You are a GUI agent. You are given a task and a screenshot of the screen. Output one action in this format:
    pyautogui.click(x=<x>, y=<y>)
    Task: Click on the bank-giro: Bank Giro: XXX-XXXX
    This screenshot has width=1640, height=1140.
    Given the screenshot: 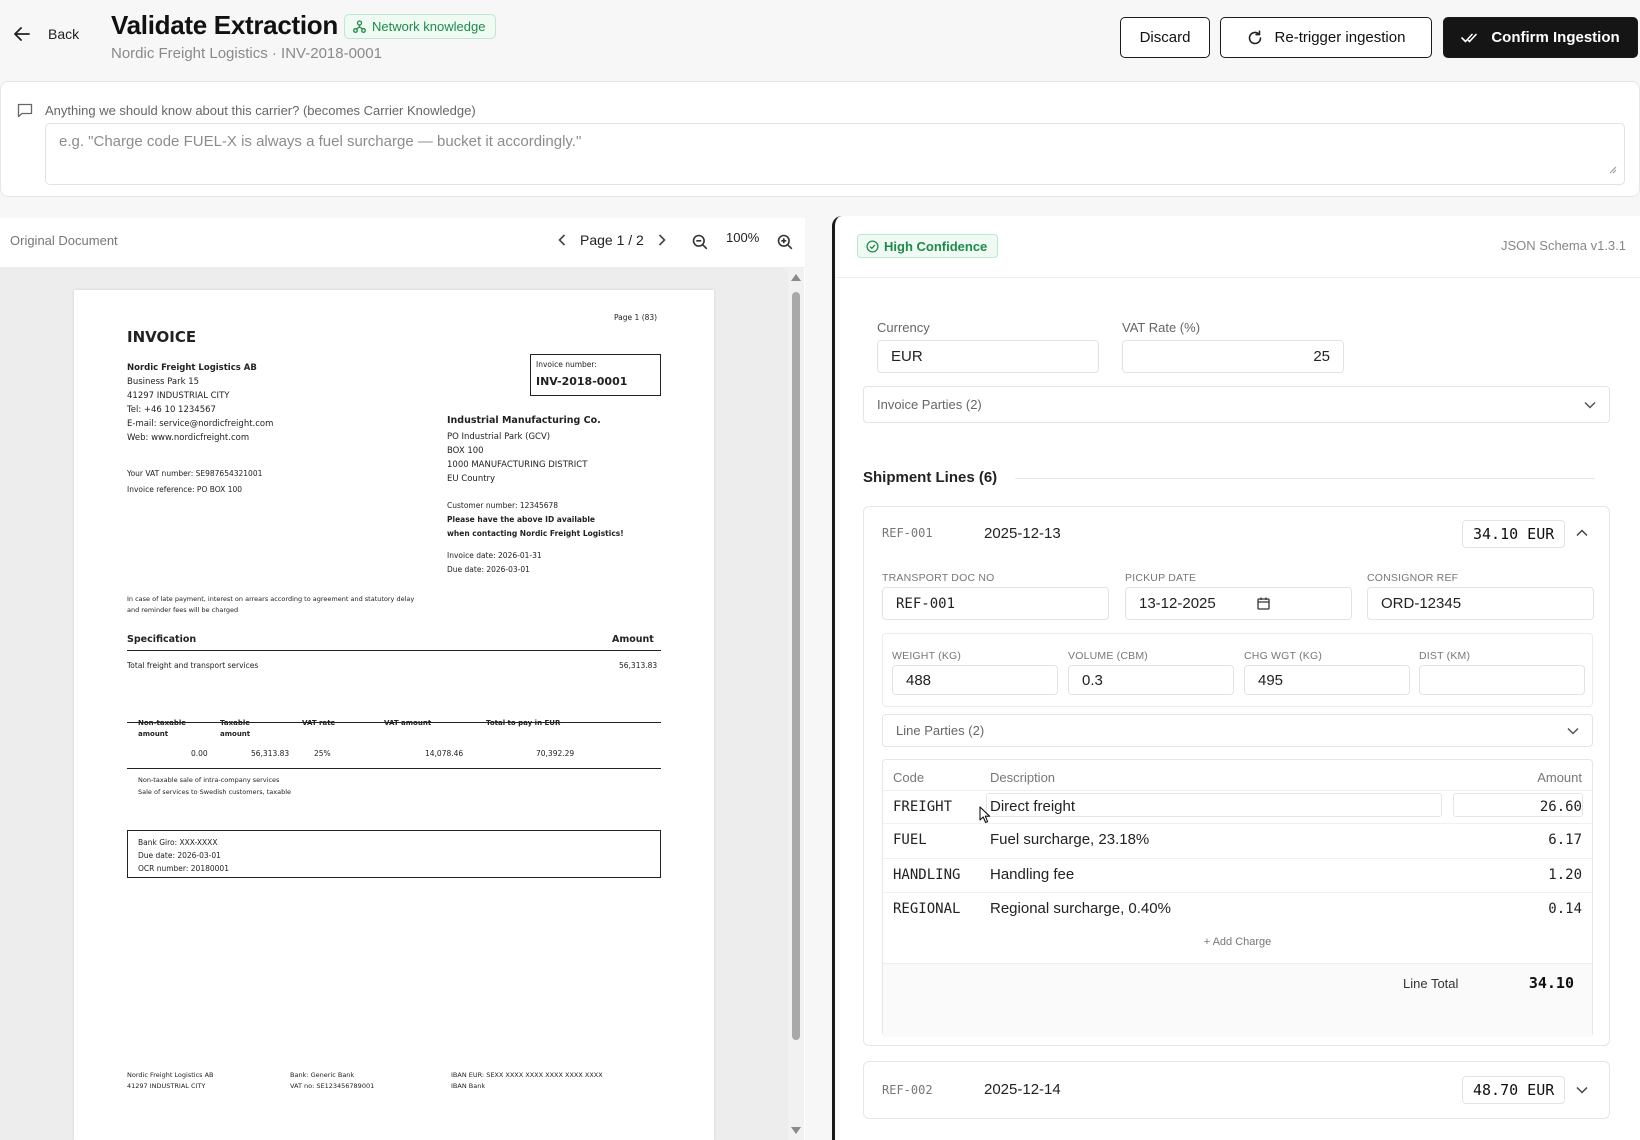 What is the action you would take?
    pyautogui.click(x=178, y=842)
    